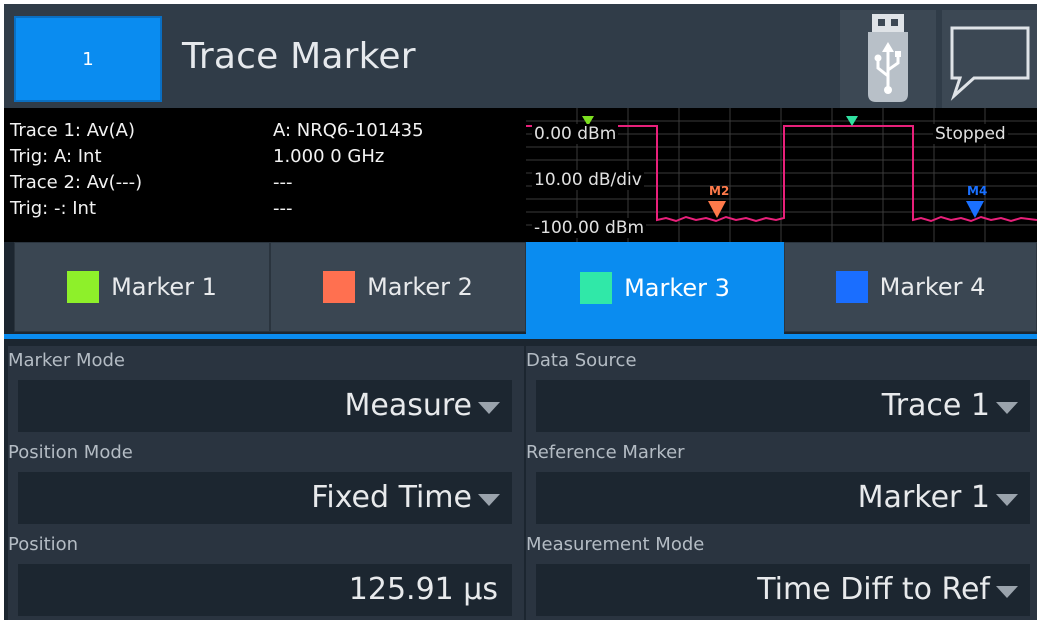 This screenshot has height=620, width=1037. What do you see at coordinates (265, 406) in the screenshot?
I see `marker-mode-dropdown: Measure` at bounding box center [265, 406].